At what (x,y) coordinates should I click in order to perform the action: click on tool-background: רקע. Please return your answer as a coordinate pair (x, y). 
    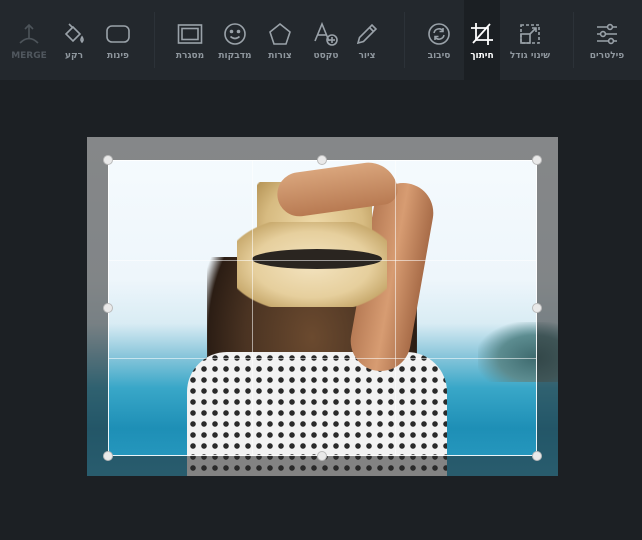
    Looking at the image, I should click on (74, 40).